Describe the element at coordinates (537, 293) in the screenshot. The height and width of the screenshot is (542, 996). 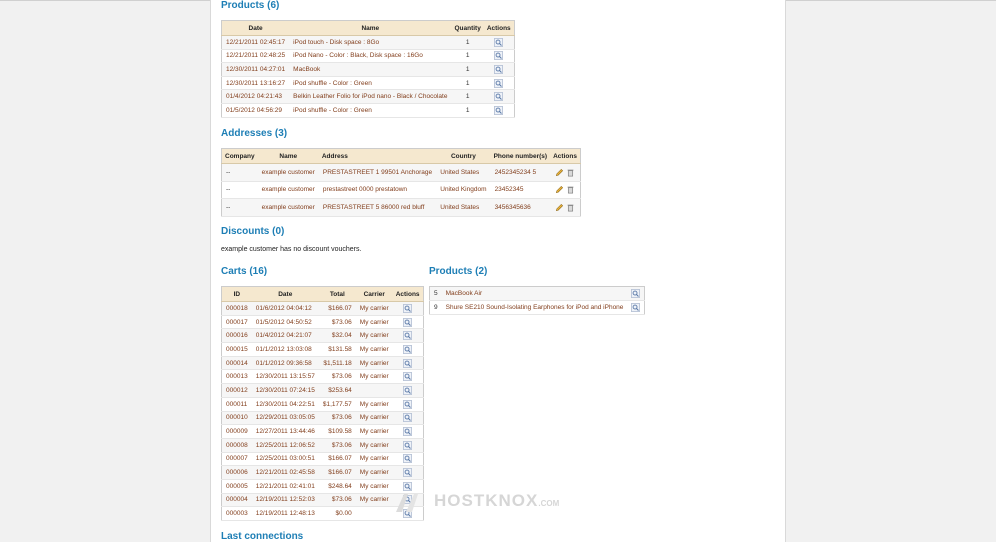
I see `table-row: 5 MacBook Air` at that location.